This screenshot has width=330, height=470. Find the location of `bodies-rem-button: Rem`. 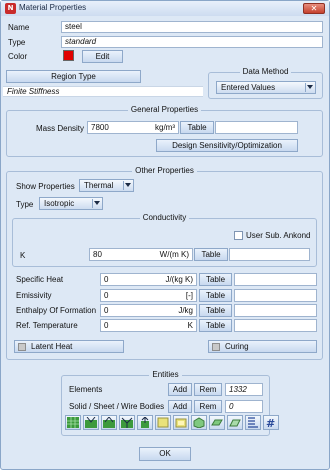

bodies-rem-button: Rem is located at coordinates (208, 406).